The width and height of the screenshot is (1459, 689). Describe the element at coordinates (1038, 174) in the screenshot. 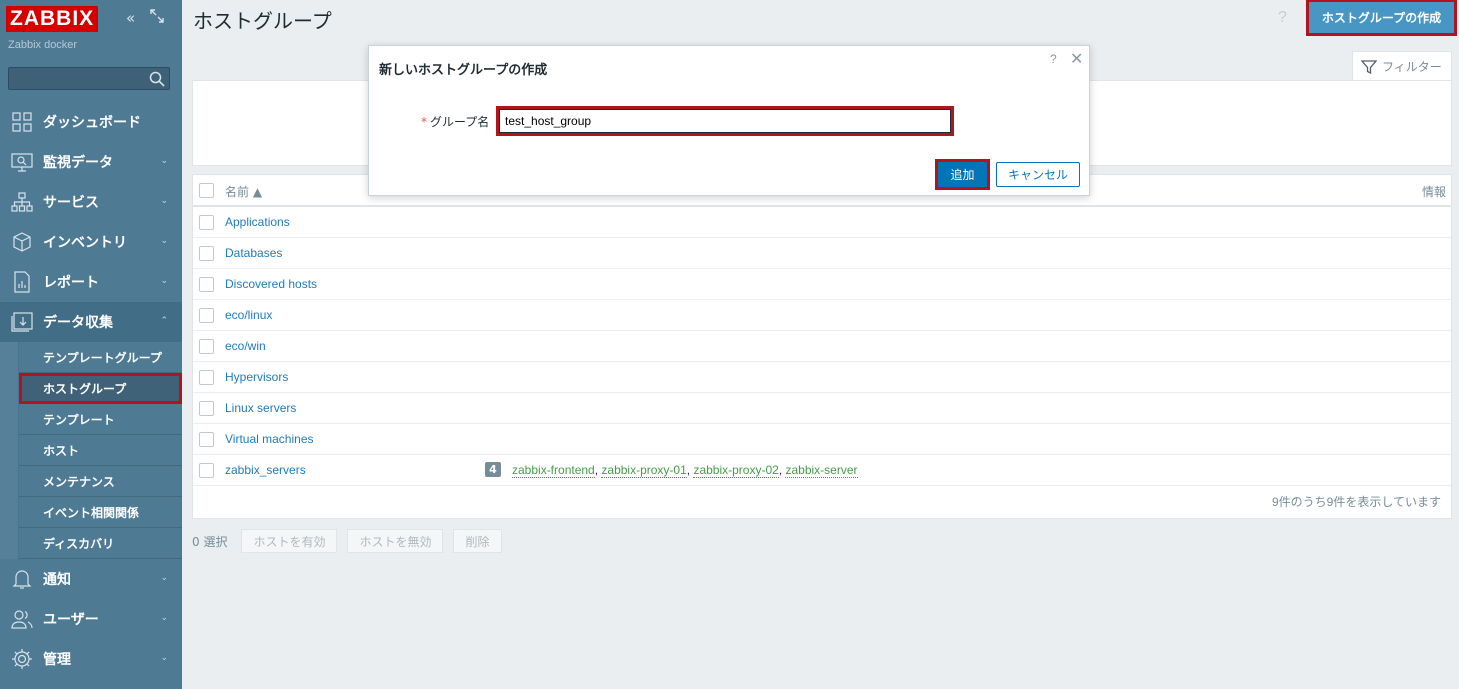

I see `cancel-button: キャンセル` at that location.